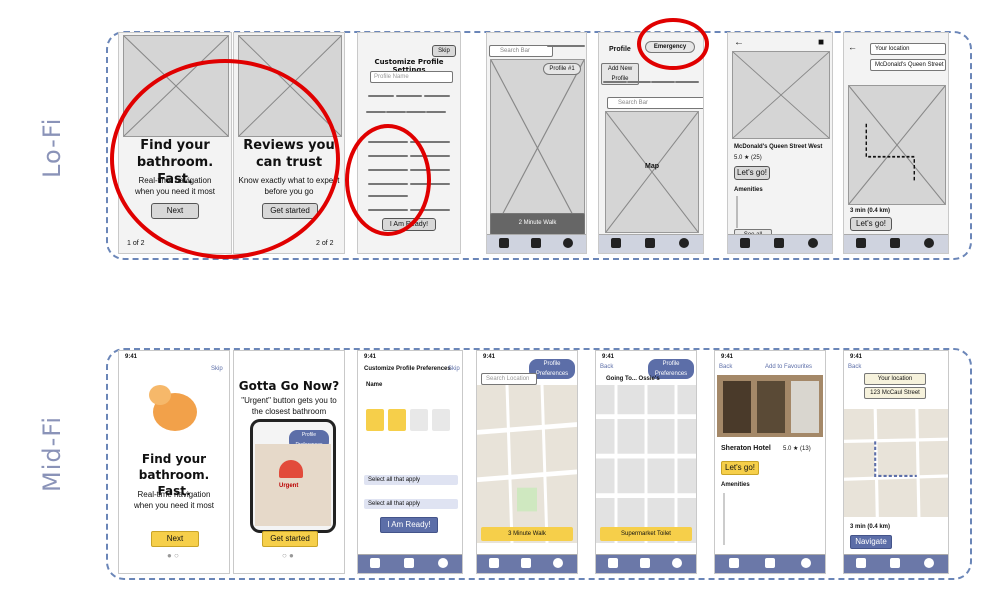 This screenshot has width=1000, height=600. I want to click on destination-field: 123 McCaul Street, so click(895, 393).